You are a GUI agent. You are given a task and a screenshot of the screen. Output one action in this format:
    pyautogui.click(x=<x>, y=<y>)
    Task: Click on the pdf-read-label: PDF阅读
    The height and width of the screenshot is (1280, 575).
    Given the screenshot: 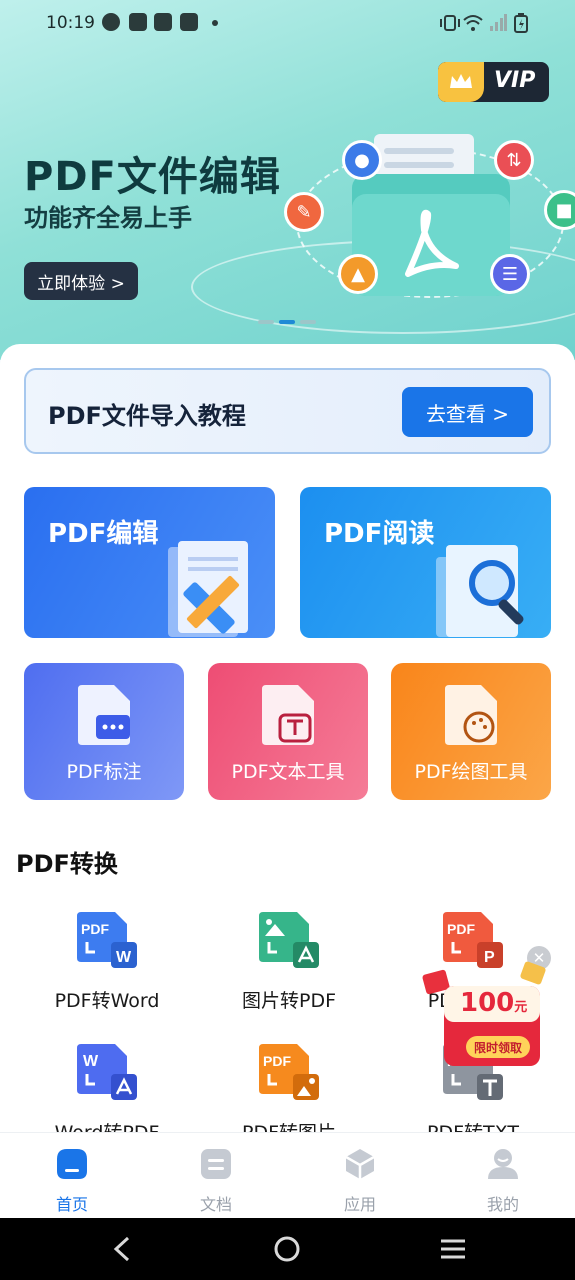 What is the action you would take?
    pyautogui.click(x=379, y=534)
    